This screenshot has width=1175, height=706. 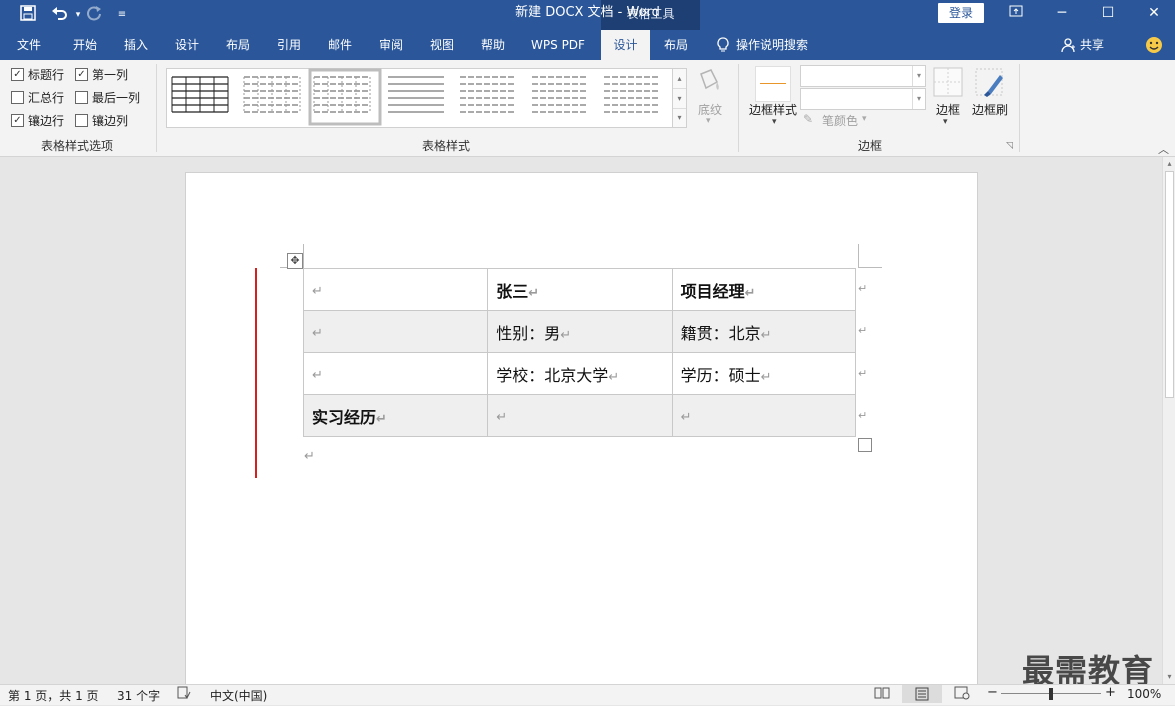 What do you see at coordinates (85, 45) in the screenshot?
I see `tab-home: 开始` at bounding box center [85, 45].